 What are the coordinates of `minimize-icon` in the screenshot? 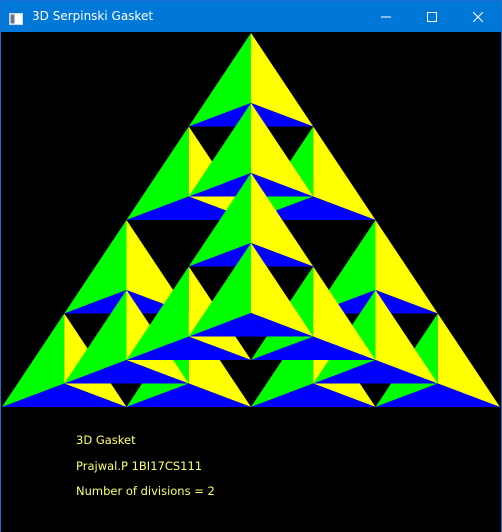 It's located at (386, 16).